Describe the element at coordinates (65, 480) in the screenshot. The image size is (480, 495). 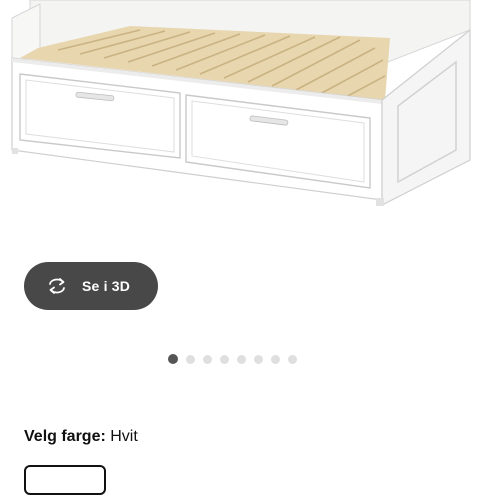
I see `color-swatch-selected` at that location.